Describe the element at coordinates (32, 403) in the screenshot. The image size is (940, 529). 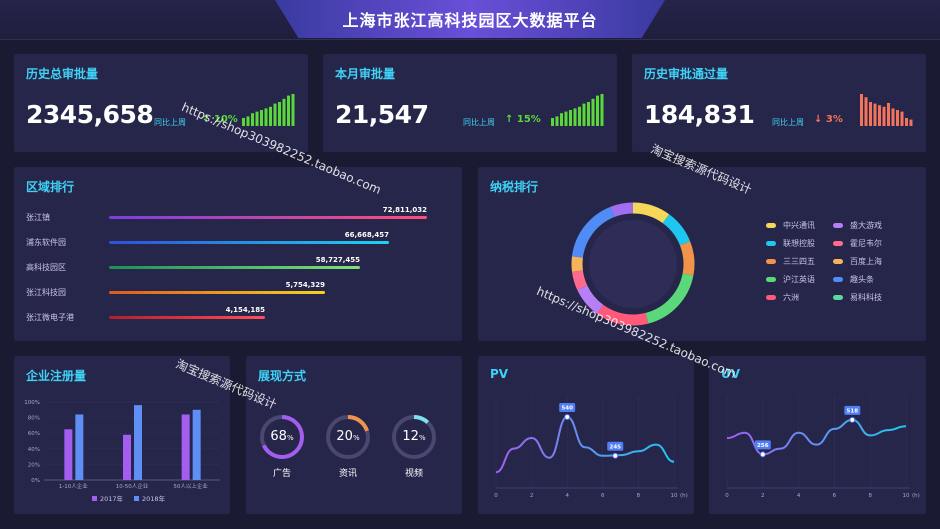
I see `y-tick-label: 100%` at that location.